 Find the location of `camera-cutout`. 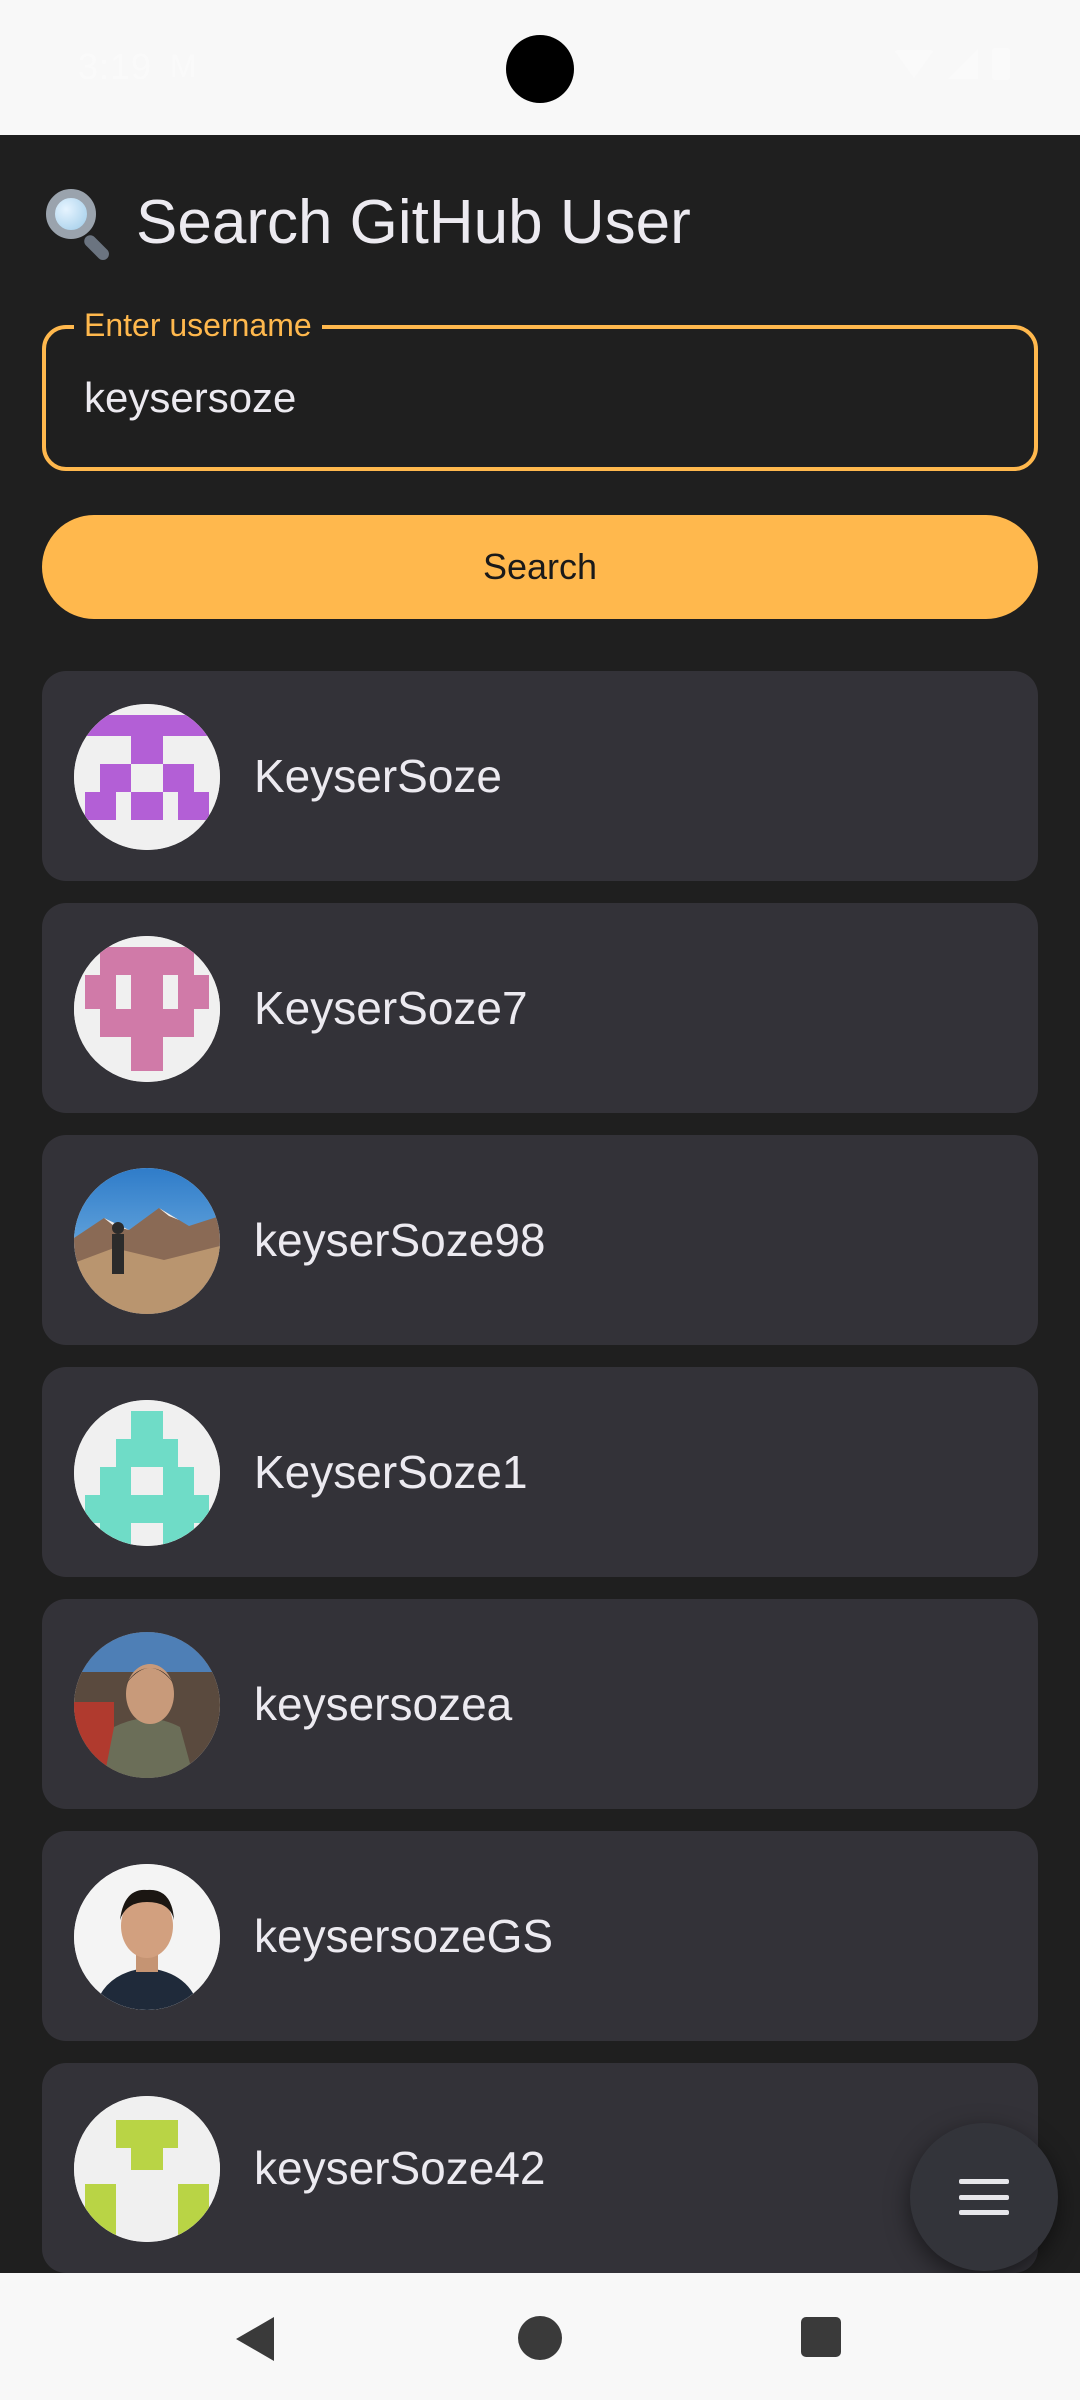

camera-cutout is located at coordinates (540, 69).